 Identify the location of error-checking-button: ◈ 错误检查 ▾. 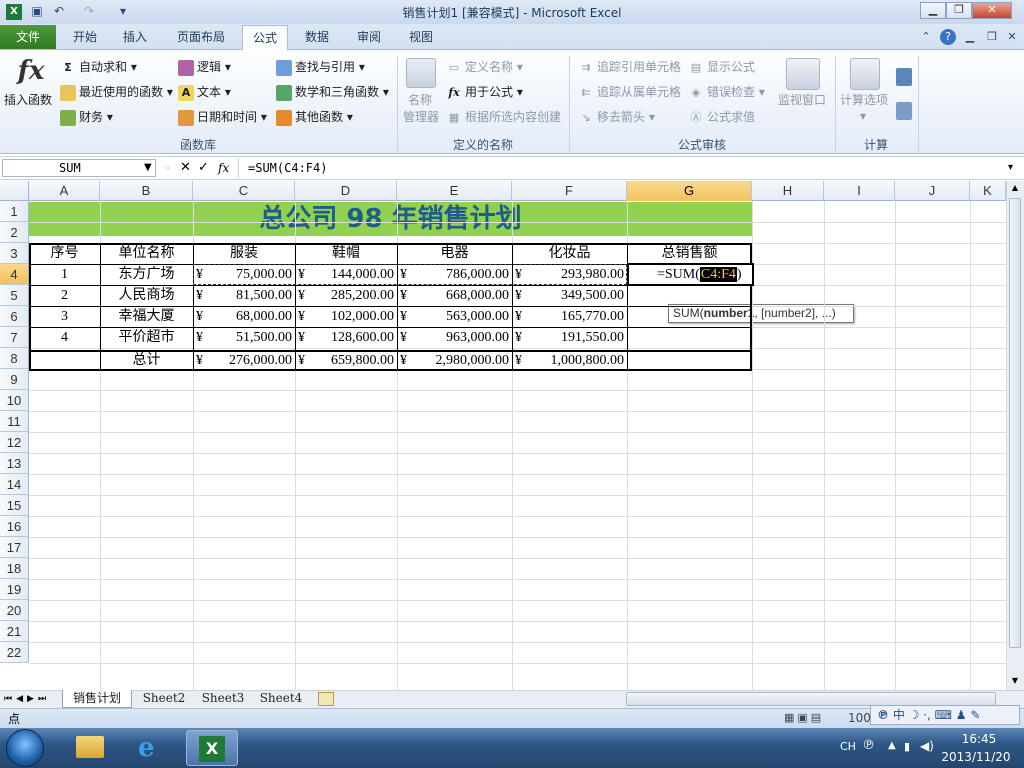
(726, 92).